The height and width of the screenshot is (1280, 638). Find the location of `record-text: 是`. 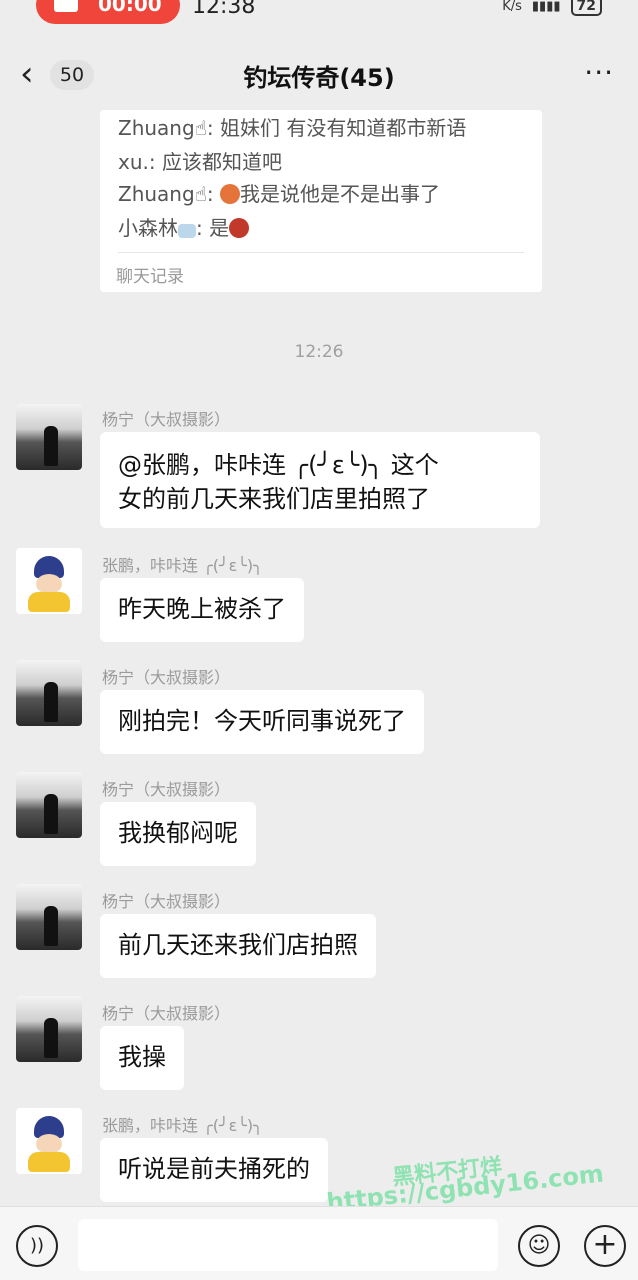

record-text: 是 is located at coordinates (219, 228).